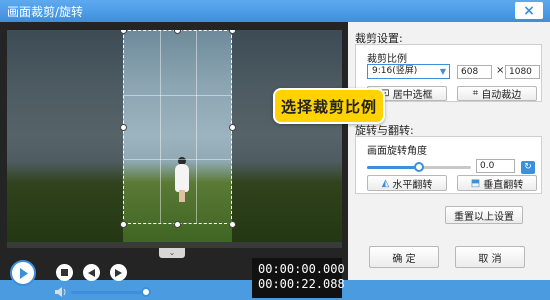  I want to click on previous-icon, so click(91, 272).